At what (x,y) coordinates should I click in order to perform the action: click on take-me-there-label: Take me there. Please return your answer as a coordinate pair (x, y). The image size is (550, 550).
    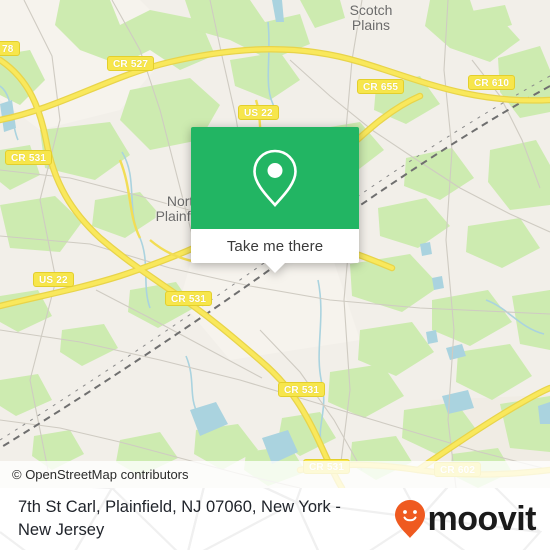
    Looking at the image, I should click on (275, 246).